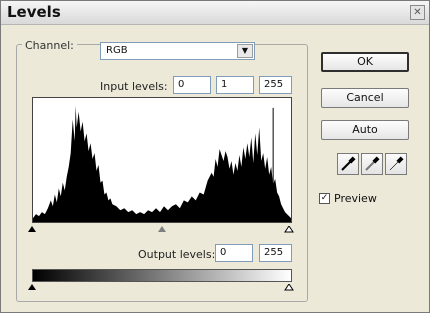  What do you see at coordinates (32, 287) in the screenshot?
I see `output-shadow-handle` at bounding box center [32, 287].